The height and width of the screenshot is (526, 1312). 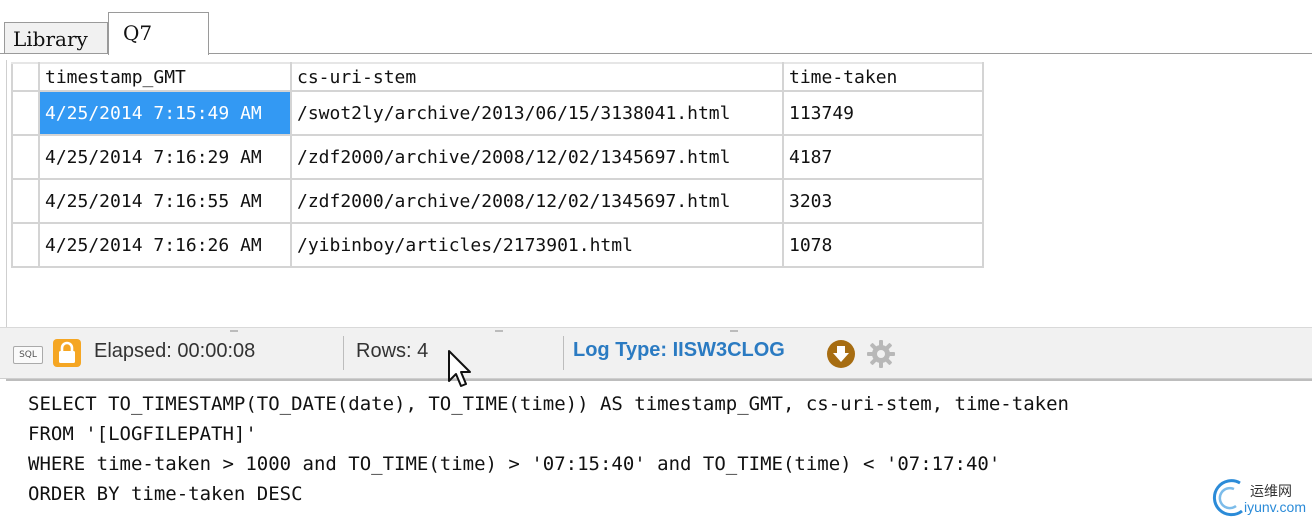 I want to click on header-row: timestamp_GMT cs-uri-stem time-taken, so click(x=497, y=77).